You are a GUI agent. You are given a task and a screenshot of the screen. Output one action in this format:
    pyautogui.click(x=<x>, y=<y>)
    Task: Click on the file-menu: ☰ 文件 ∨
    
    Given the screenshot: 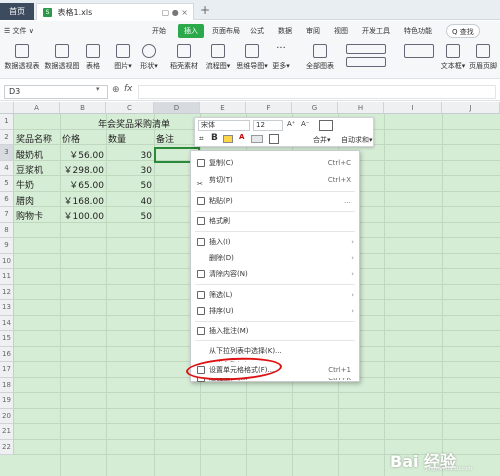 What is the action you would take?
    pyautogui.click(x=19, y=31)
    